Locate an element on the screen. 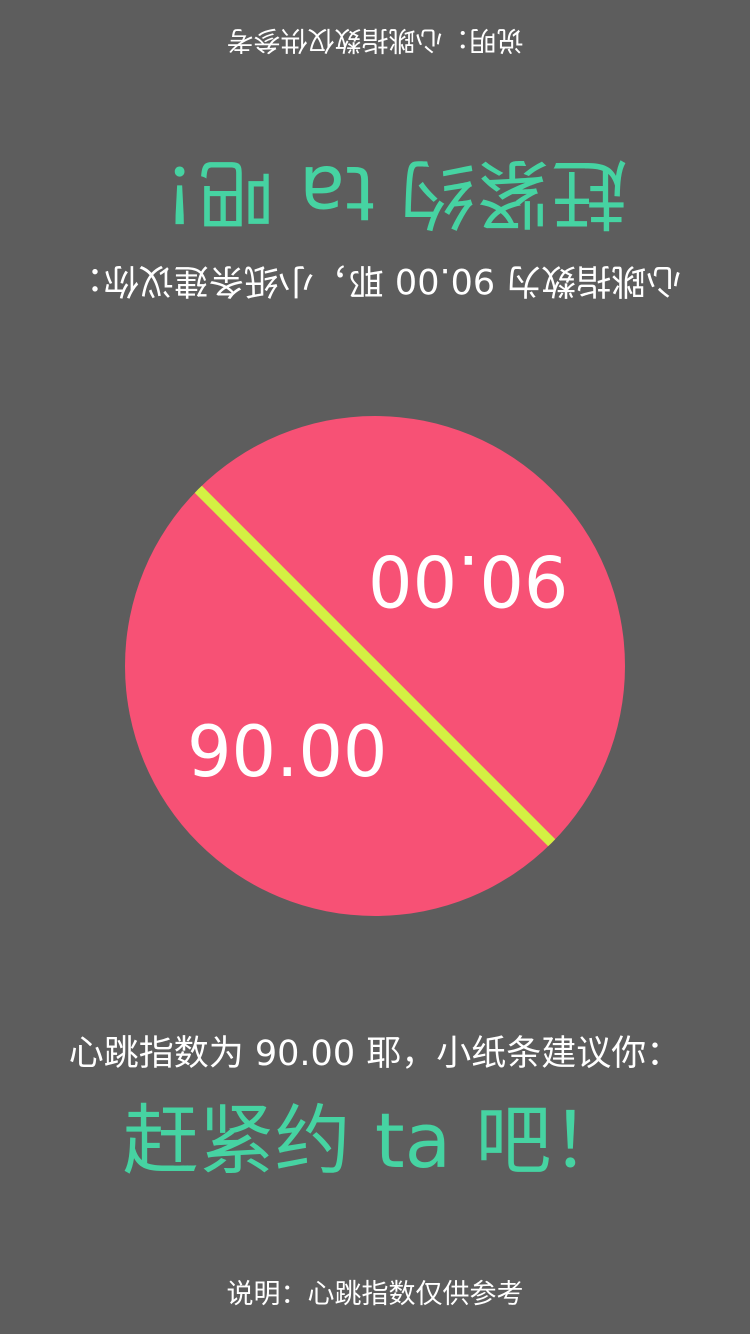 The height and width of the screenshot is (1334, 750). disclaimer-flipped: 说明：心跳指数仅供参考 is located at coordinates (375, 39).